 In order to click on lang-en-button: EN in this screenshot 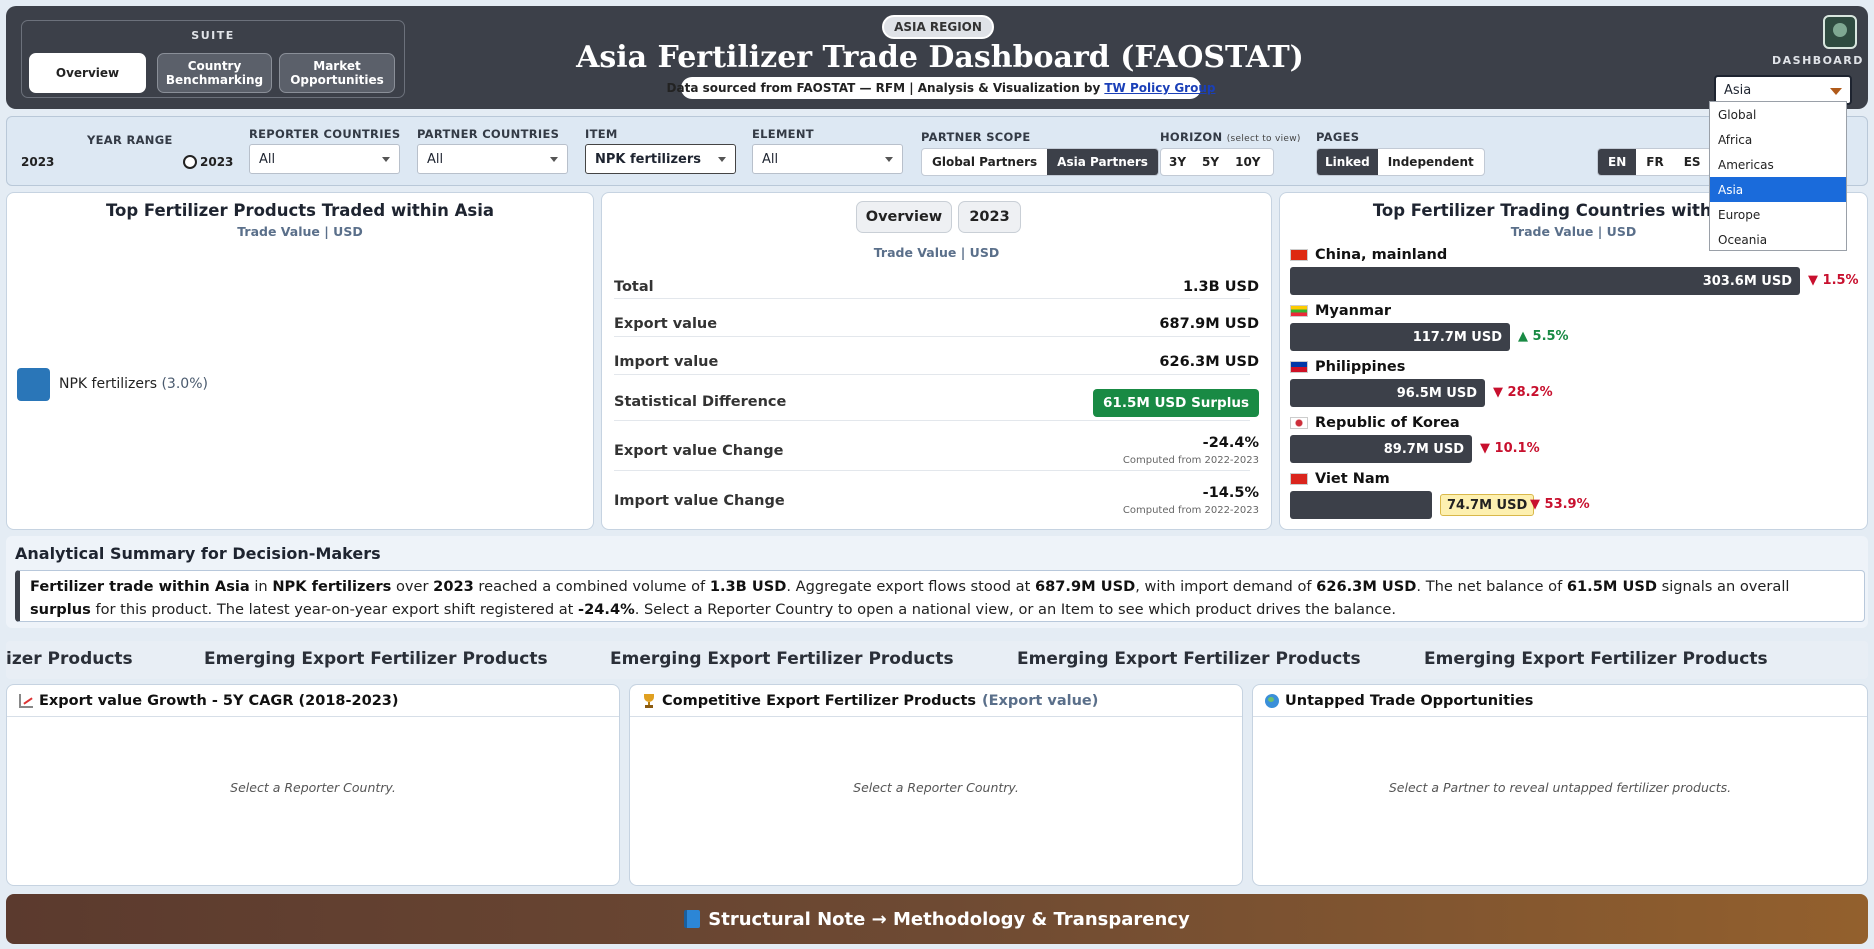, I will do `click(1617, 162)`.